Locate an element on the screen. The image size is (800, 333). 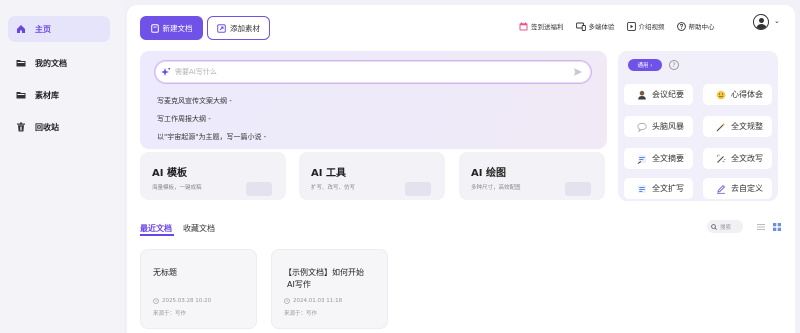
tab-recent-docs: 最近文档 is located at coordinates (157, 229).